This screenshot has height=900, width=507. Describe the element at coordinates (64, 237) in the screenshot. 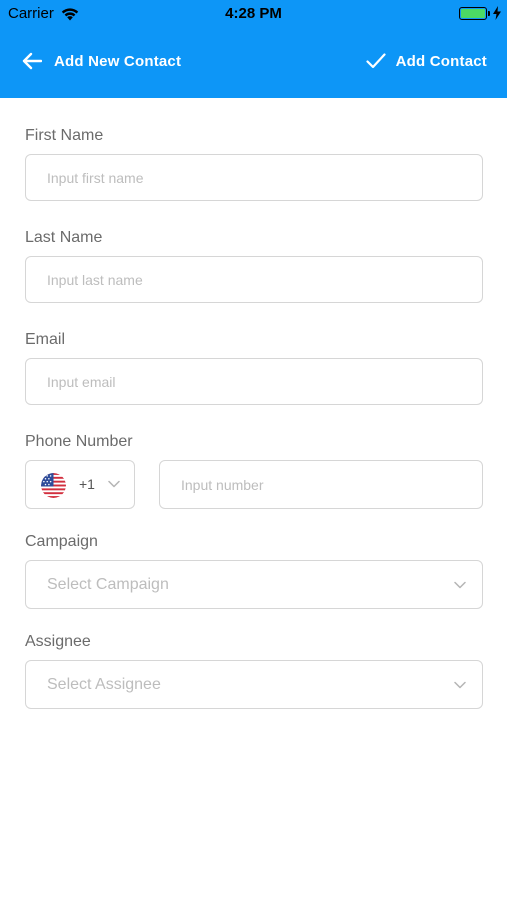

I see `last-name-label: Last Name` at that location.